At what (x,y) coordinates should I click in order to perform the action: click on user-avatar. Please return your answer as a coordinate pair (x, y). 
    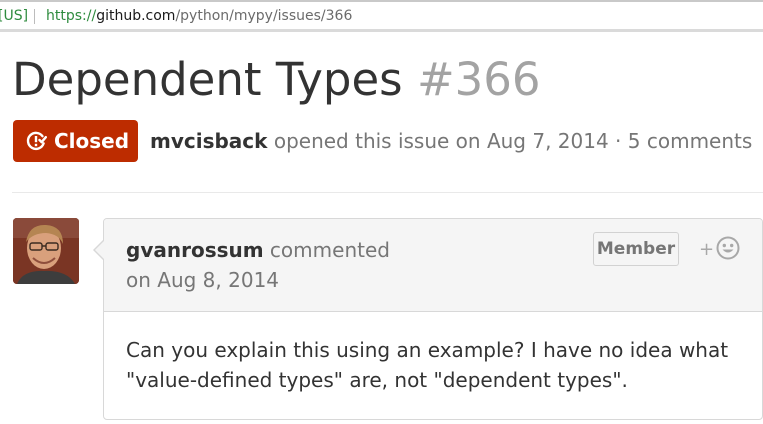
    Looking at the image, I should click on (46, 251).